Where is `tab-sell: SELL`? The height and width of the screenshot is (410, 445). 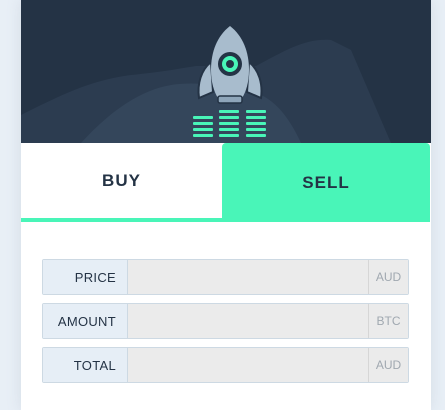 tab-sell: SELL is located at coordinates (326, 182).